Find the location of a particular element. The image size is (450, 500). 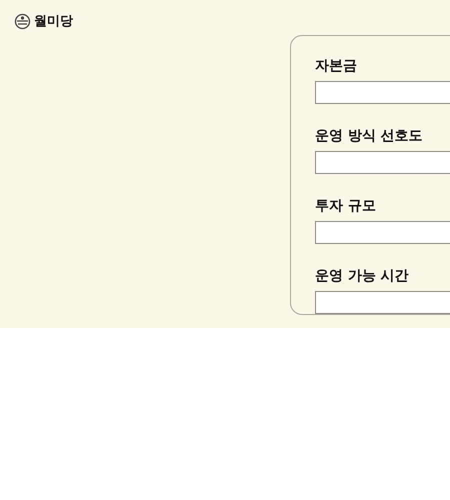

field-label: 자본금 is located at coordinates (336, 66).